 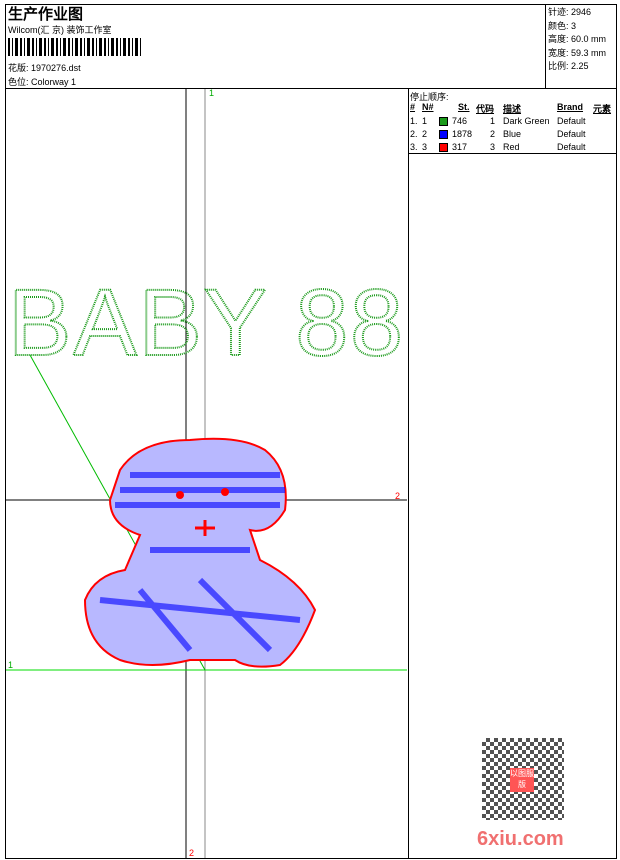 I want to click on seal-stamp: 以图服版, so click(x=522, y=780).